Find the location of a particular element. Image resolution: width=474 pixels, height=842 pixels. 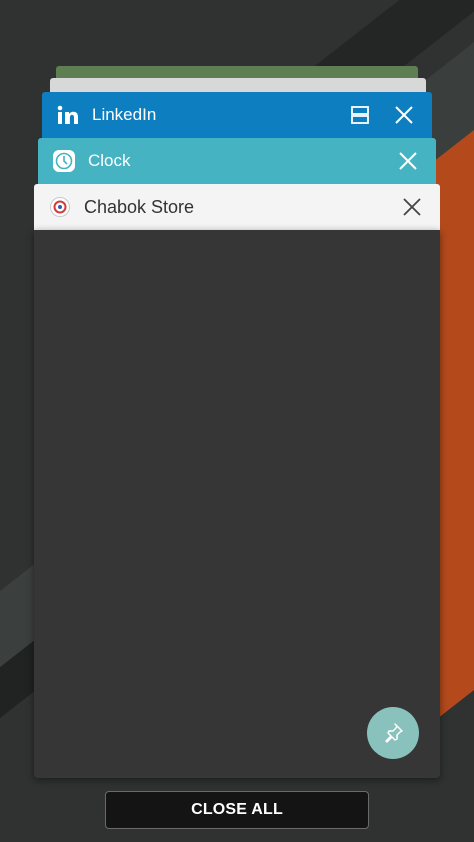

card-title: Chabok Store is located at coordinates (139, 206).